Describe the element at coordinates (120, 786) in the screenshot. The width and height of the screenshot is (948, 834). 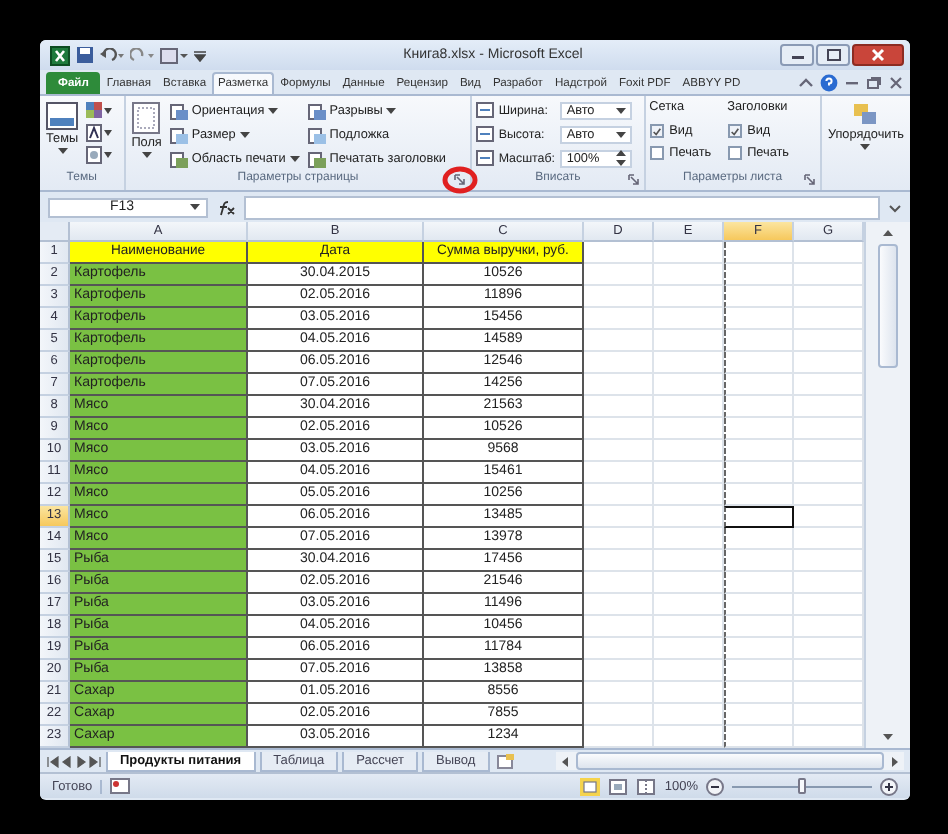
I see `macro-record-icon` at that location.